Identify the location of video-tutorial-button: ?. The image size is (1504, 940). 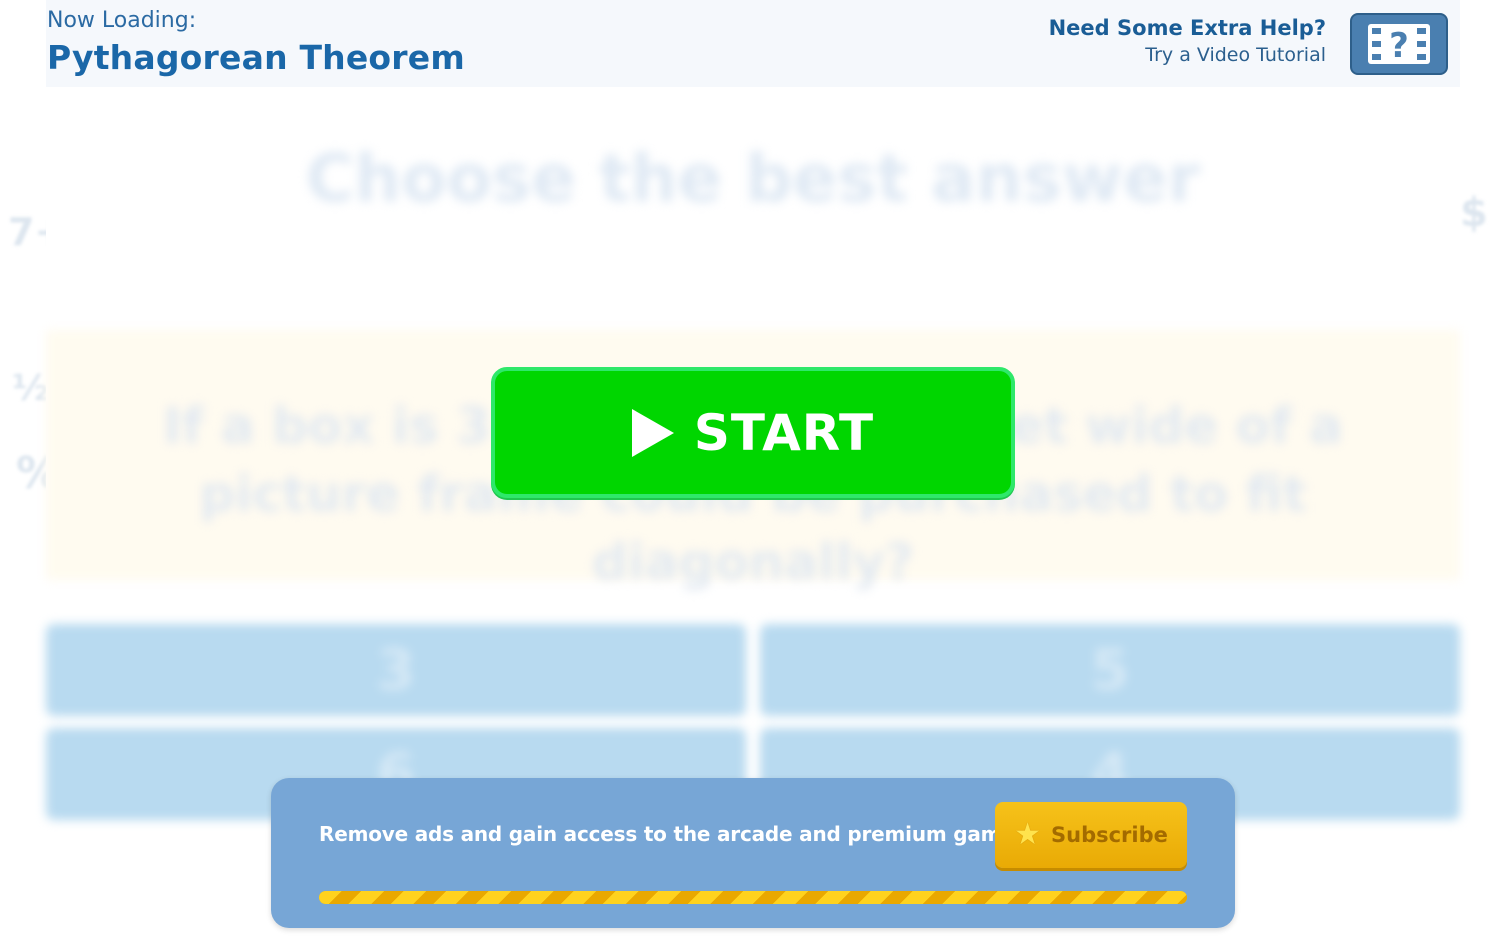
(1399, 44).